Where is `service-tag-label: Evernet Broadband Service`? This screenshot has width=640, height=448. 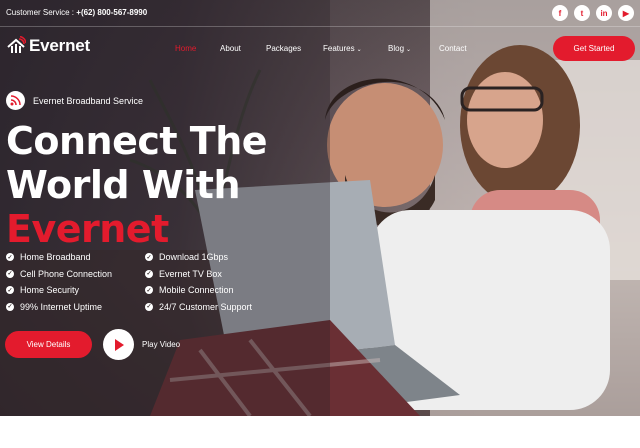
service-tag-label: Evernet Broadband Service is located at coordinates (88, 100).